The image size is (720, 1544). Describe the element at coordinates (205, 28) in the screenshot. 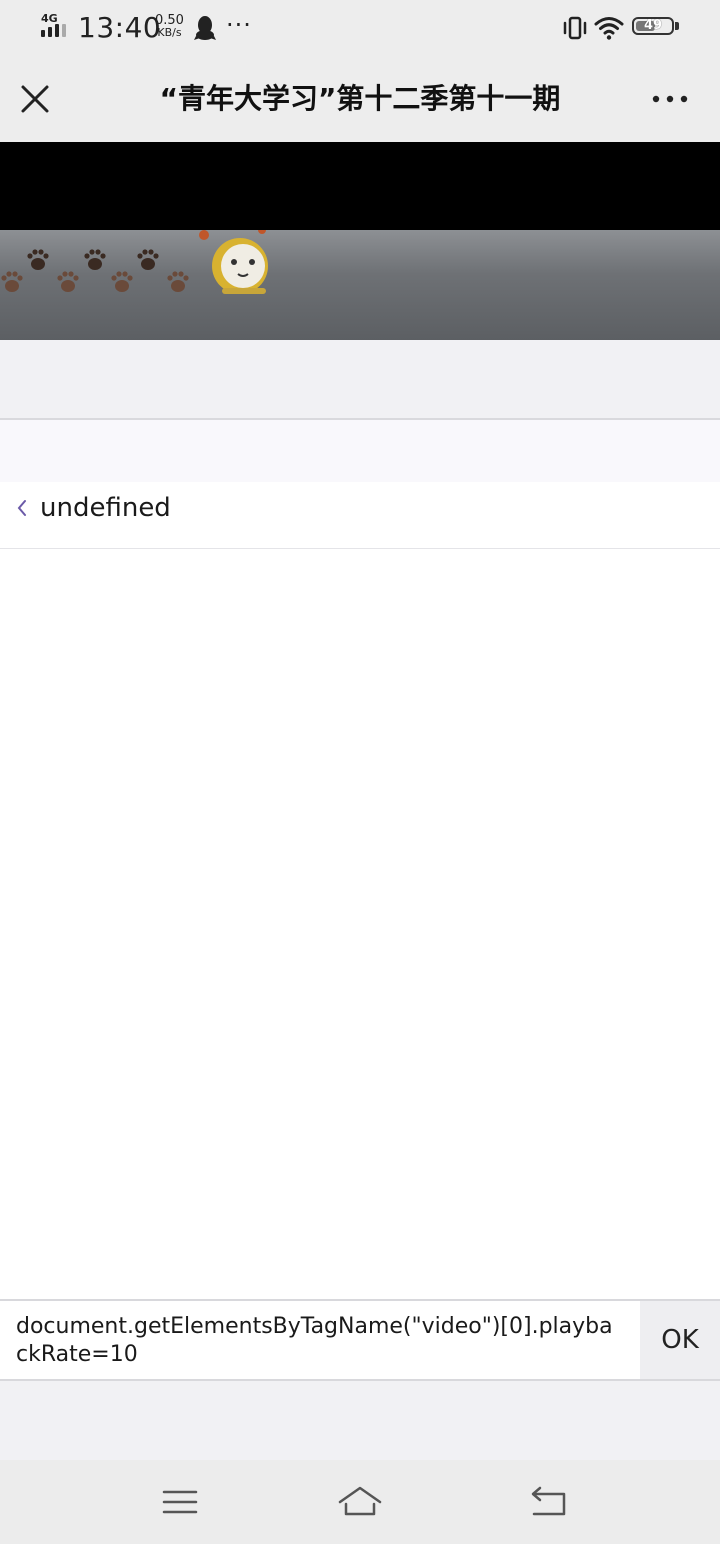

I see `qq-icon` at that location.